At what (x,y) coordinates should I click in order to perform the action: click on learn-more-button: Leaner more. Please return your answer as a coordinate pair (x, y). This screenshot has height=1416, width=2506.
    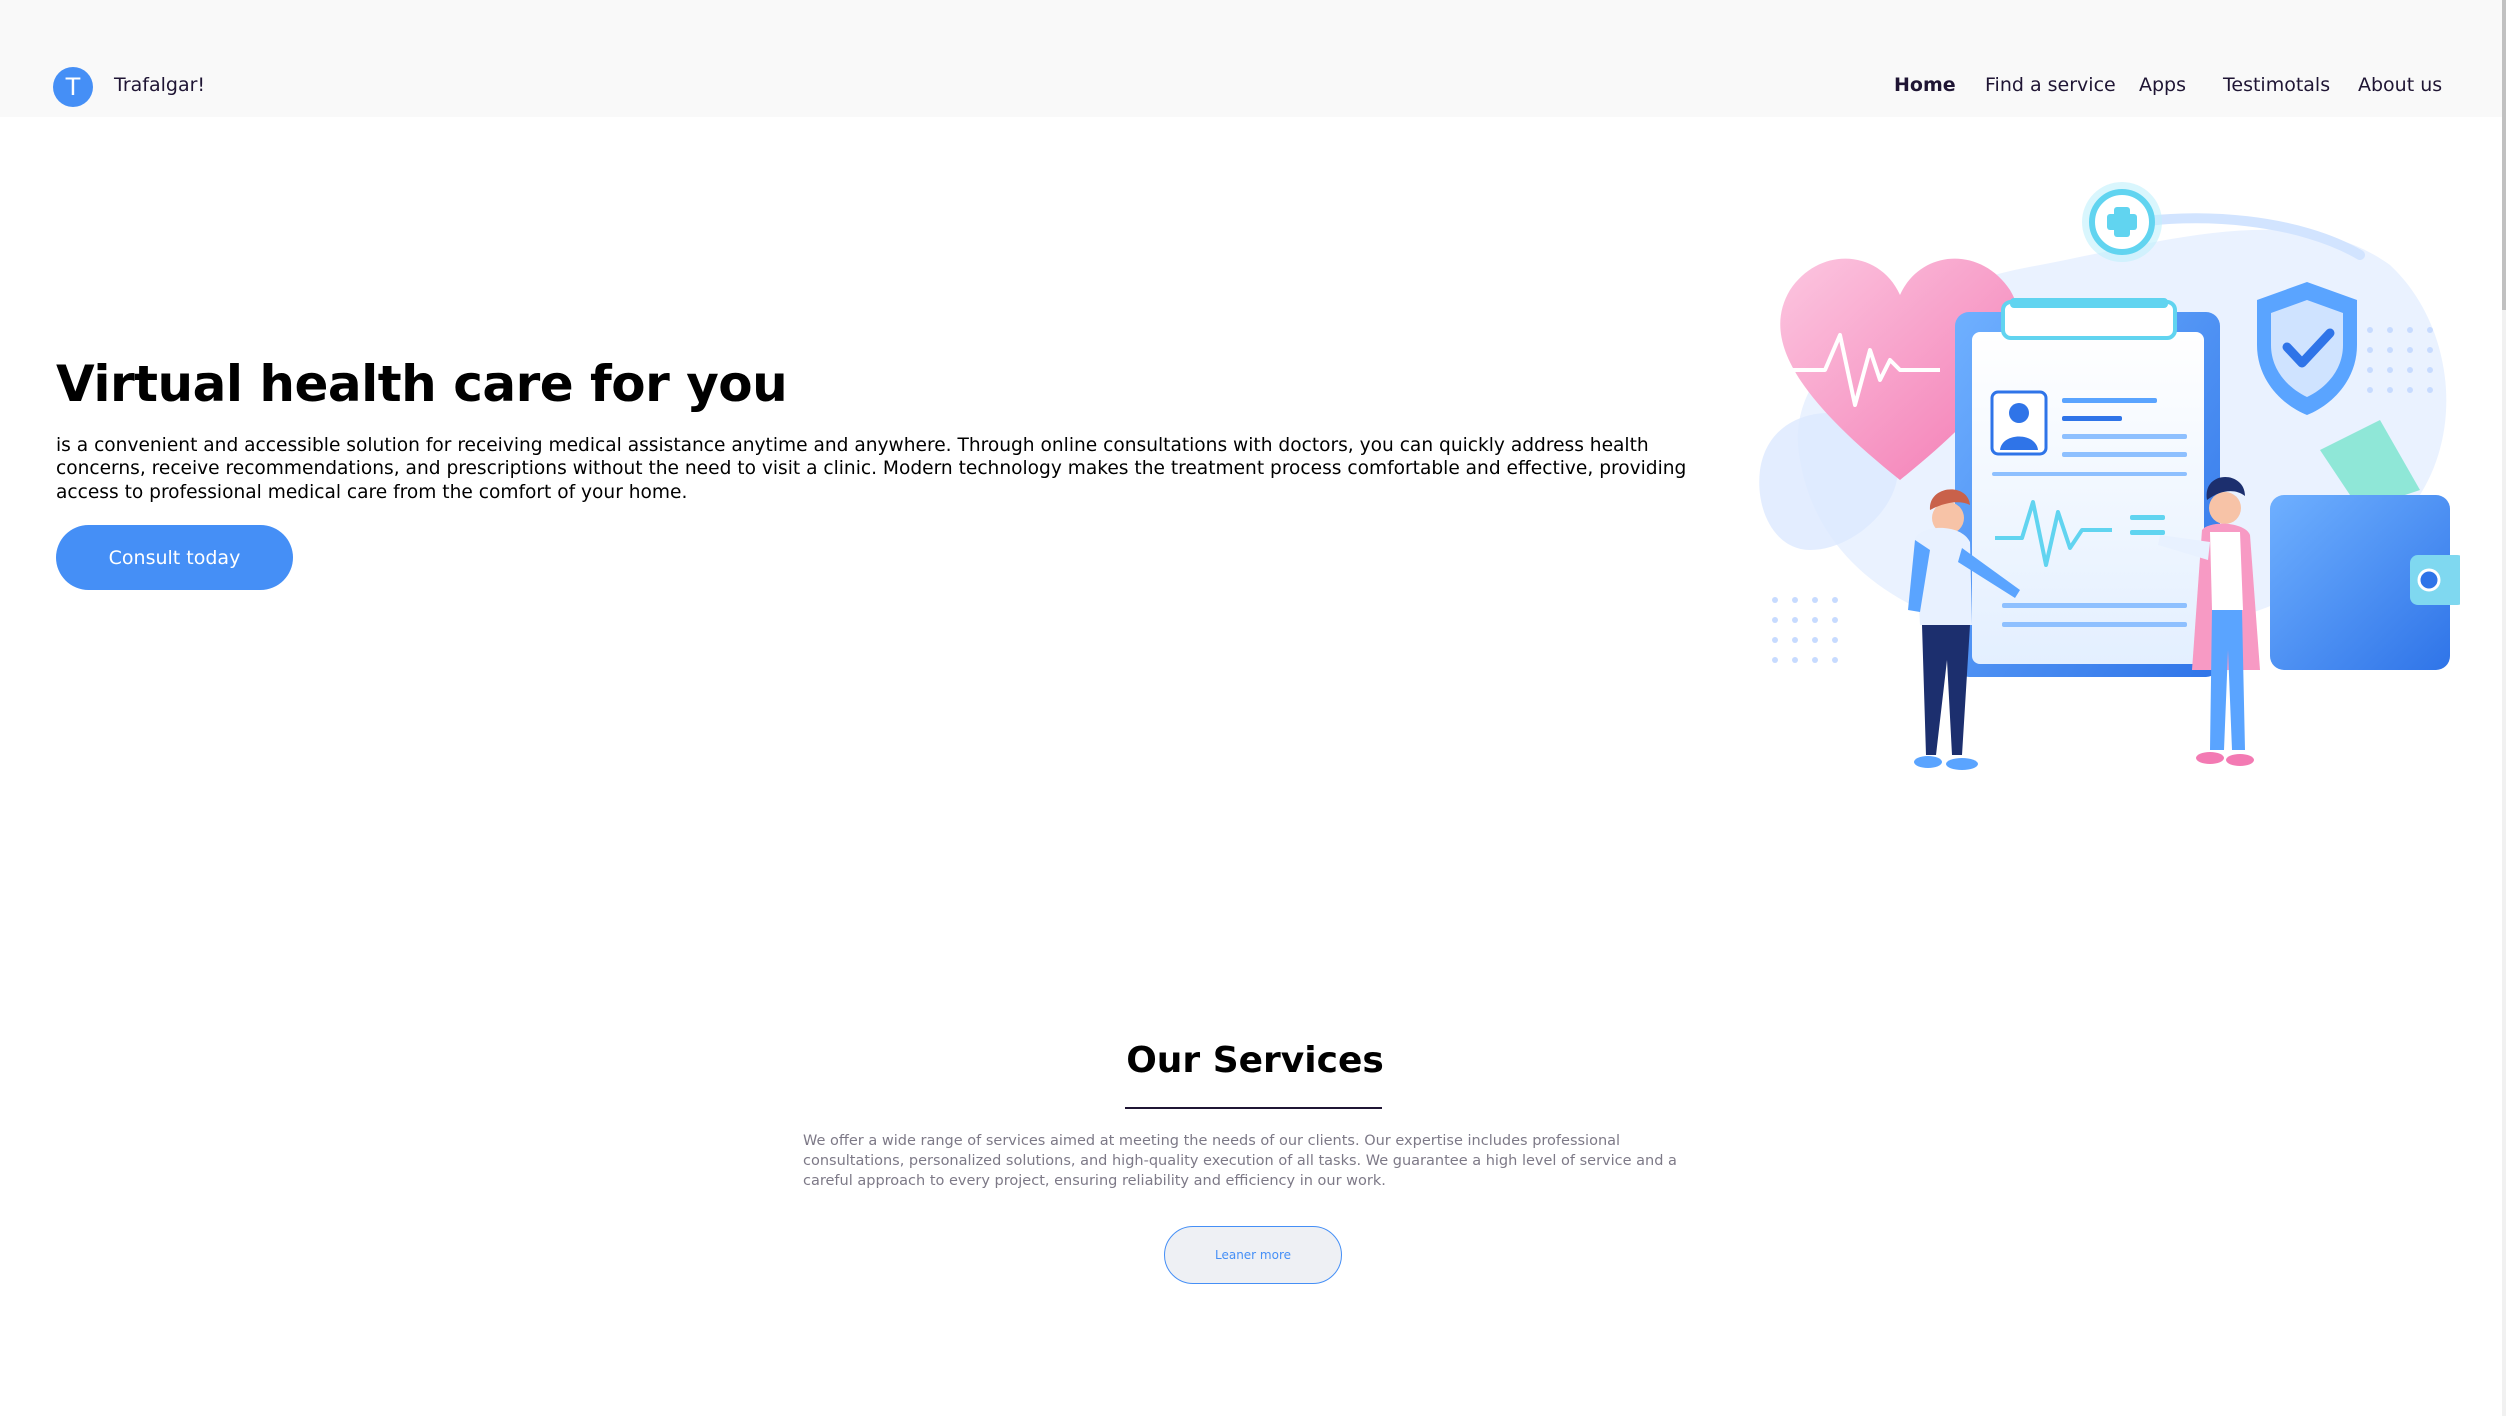
    Looking at the image, I should click on (1253, 1255).